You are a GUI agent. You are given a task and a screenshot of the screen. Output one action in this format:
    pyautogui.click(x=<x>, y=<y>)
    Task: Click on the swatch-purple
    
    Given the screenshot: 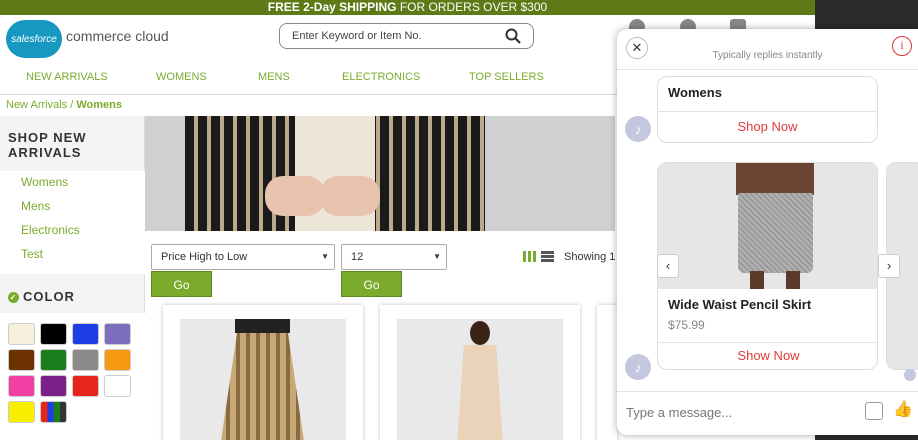 What is the action you would take?
    pyautogui.click(x=53, y=386)
    